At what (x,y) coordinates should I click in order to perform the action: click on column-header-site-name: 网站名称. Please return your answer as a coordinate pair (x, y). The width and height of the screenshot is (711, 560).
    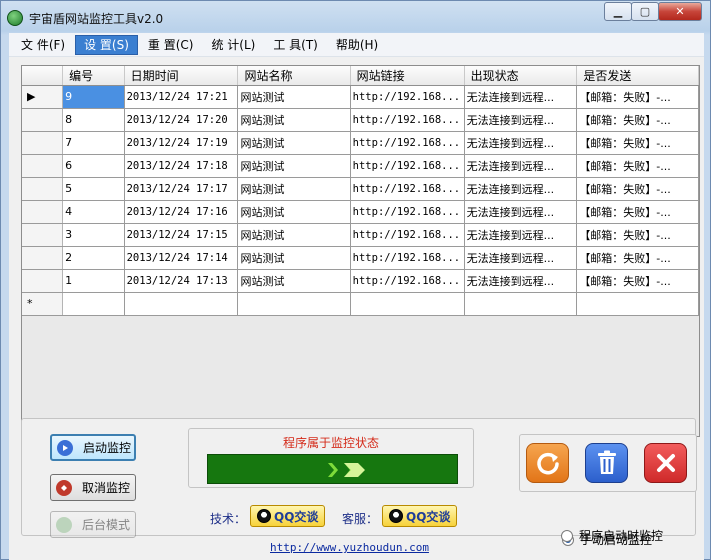
    Looking at the image, I should click on (294, 76).